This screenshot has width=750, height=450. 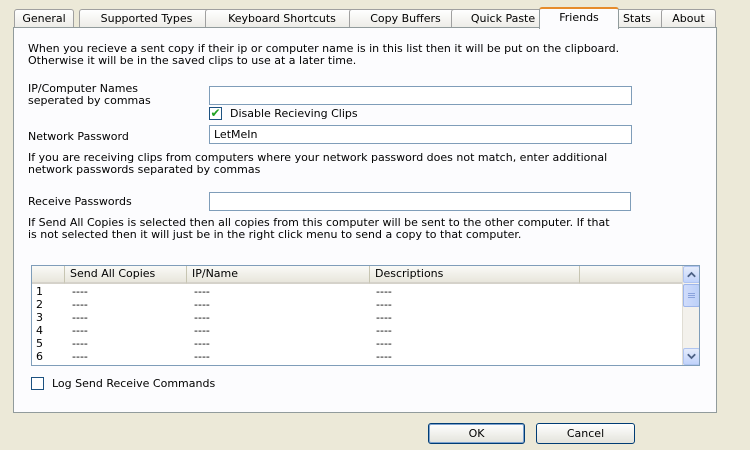 What do you see at coordinates (579, 18) in the screenshot?
I see `tab-friends: Friends` at bounding box center [579, 18].